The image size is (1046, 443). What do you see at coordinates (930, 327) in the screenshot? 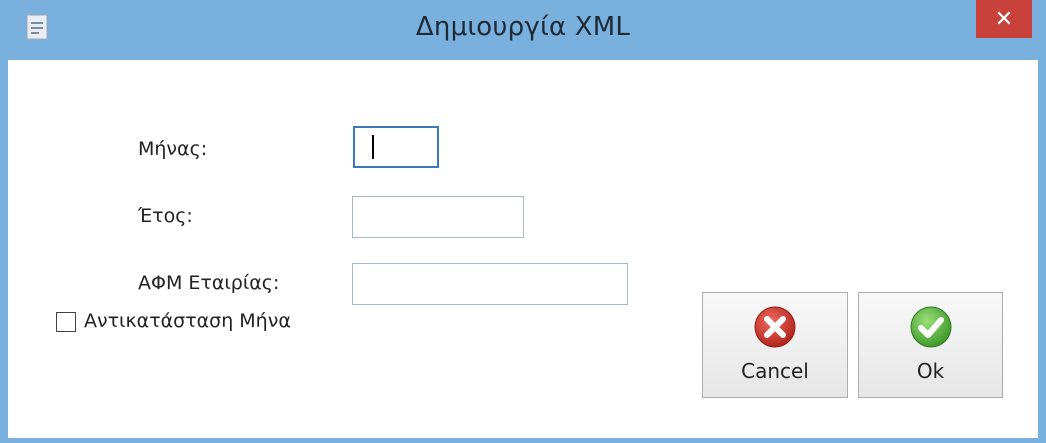
I see `ok-check-icon` at bounding box center [930, 327].